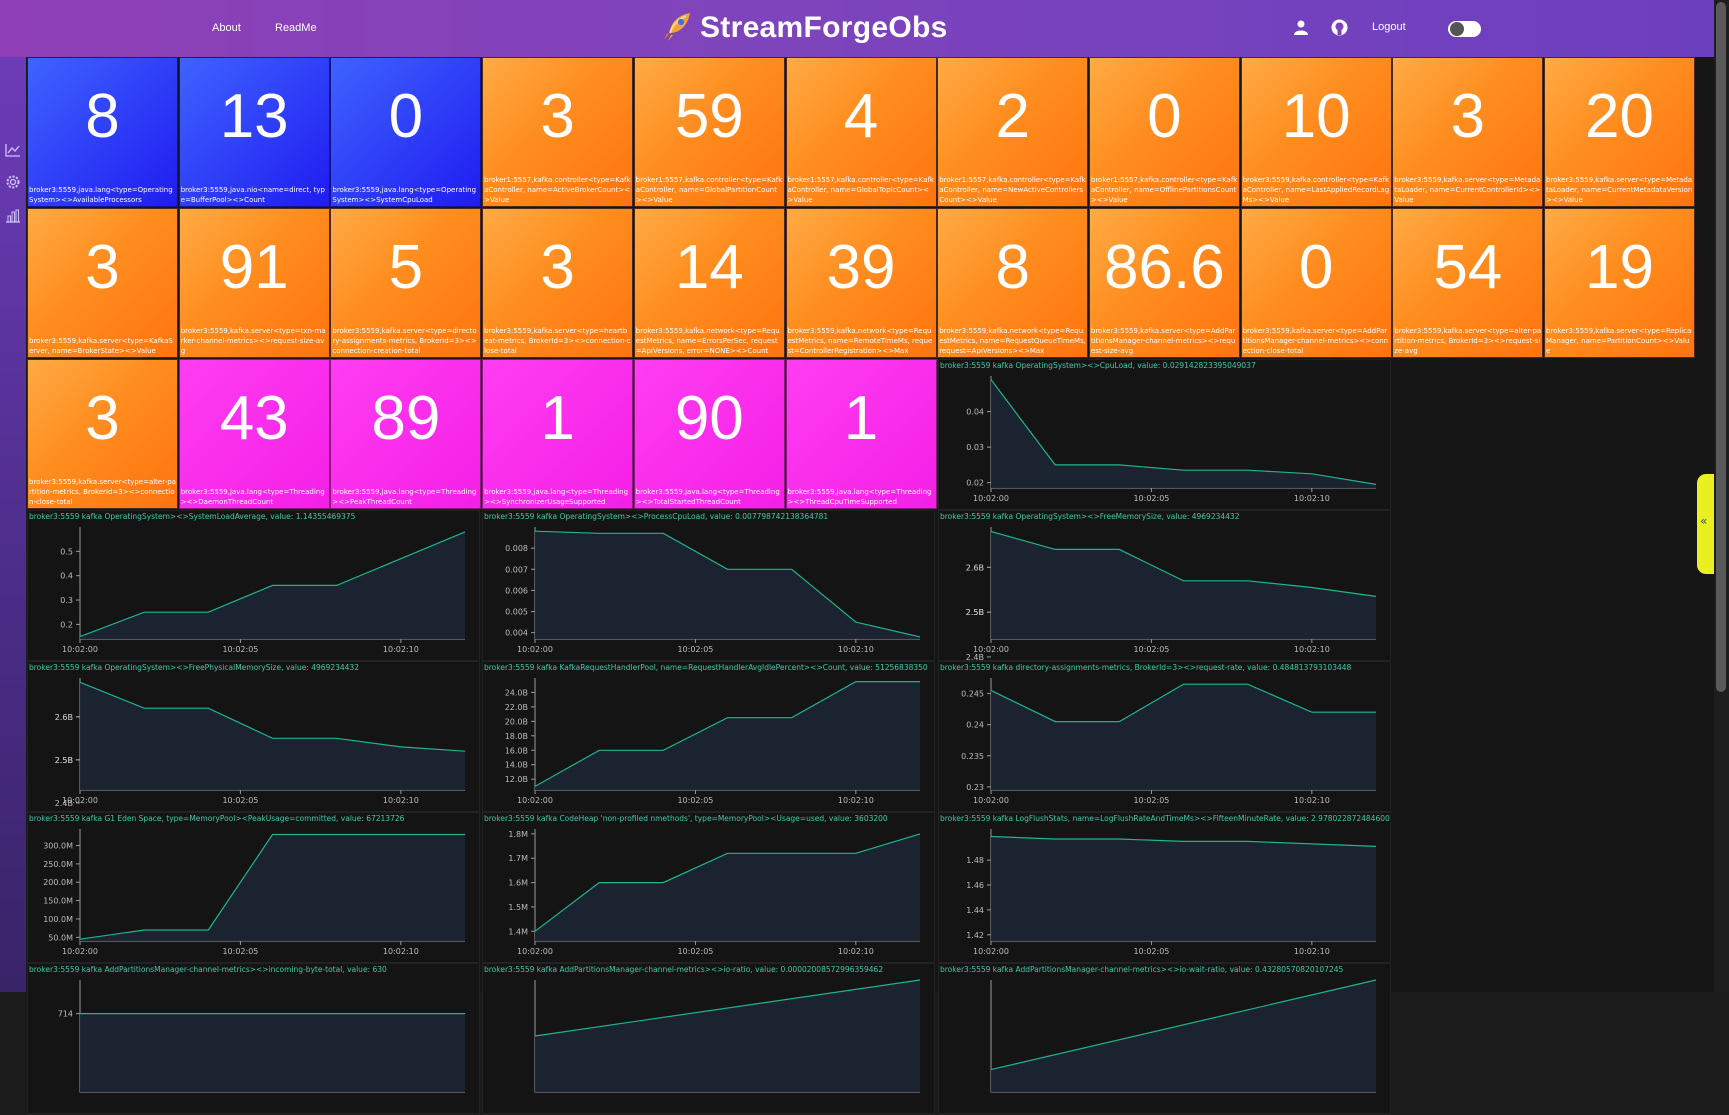 Image resolution: width=1729 pixels, height=1115 pixels. What do you see at coordinates (13, 151) in the screenshot?
I see `line-chart-icon` at bounding box center [13, 151].